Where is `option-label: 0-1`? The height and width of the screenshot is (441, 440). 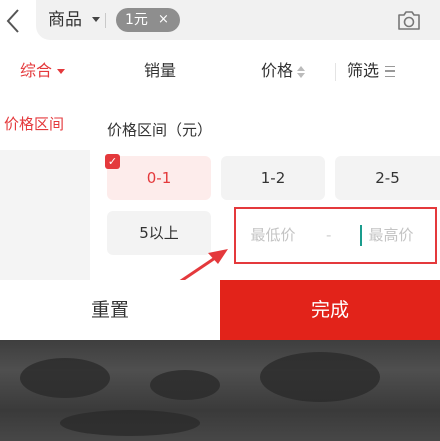 option-label: 0-1 is located at coordinates (159, 178).